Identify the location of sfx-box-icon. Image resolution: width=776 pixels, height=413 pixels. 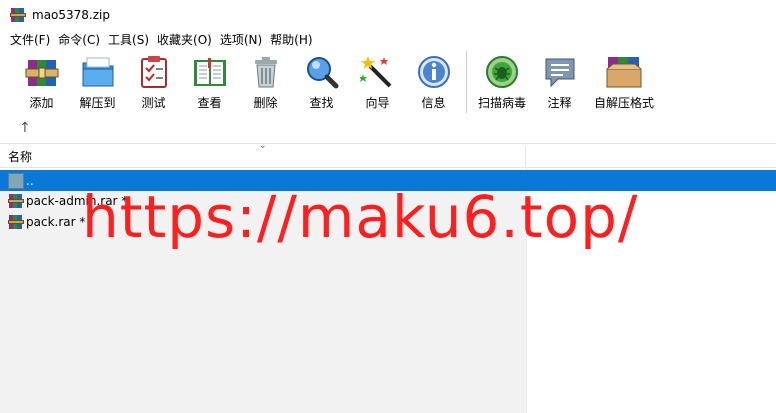
(624, 72).